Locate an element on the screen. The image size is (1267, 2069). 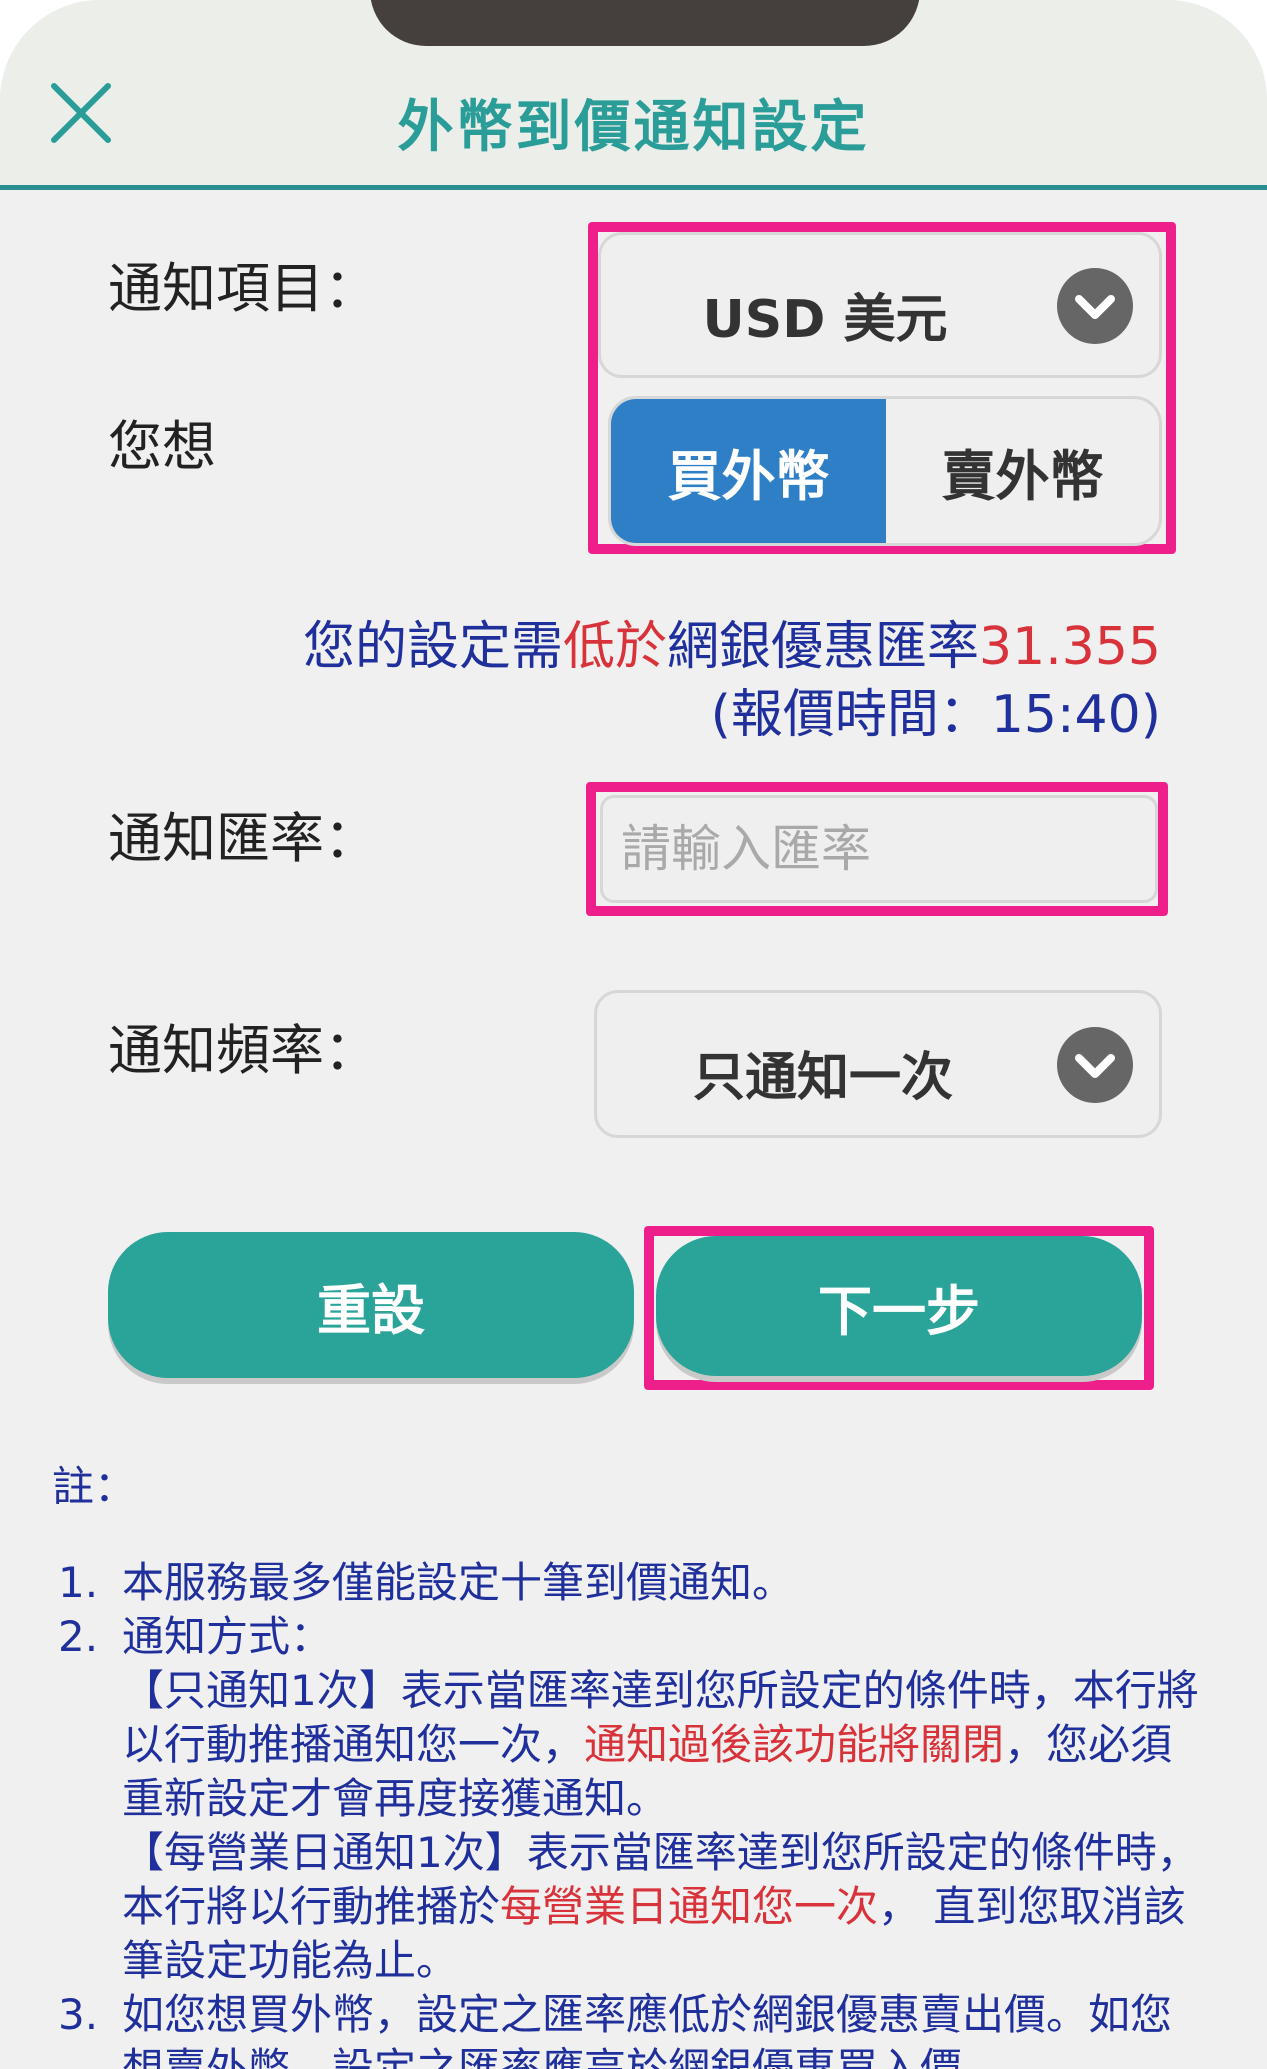
frequency-label: 通知頻率： is located at coordinates (243, 1050).